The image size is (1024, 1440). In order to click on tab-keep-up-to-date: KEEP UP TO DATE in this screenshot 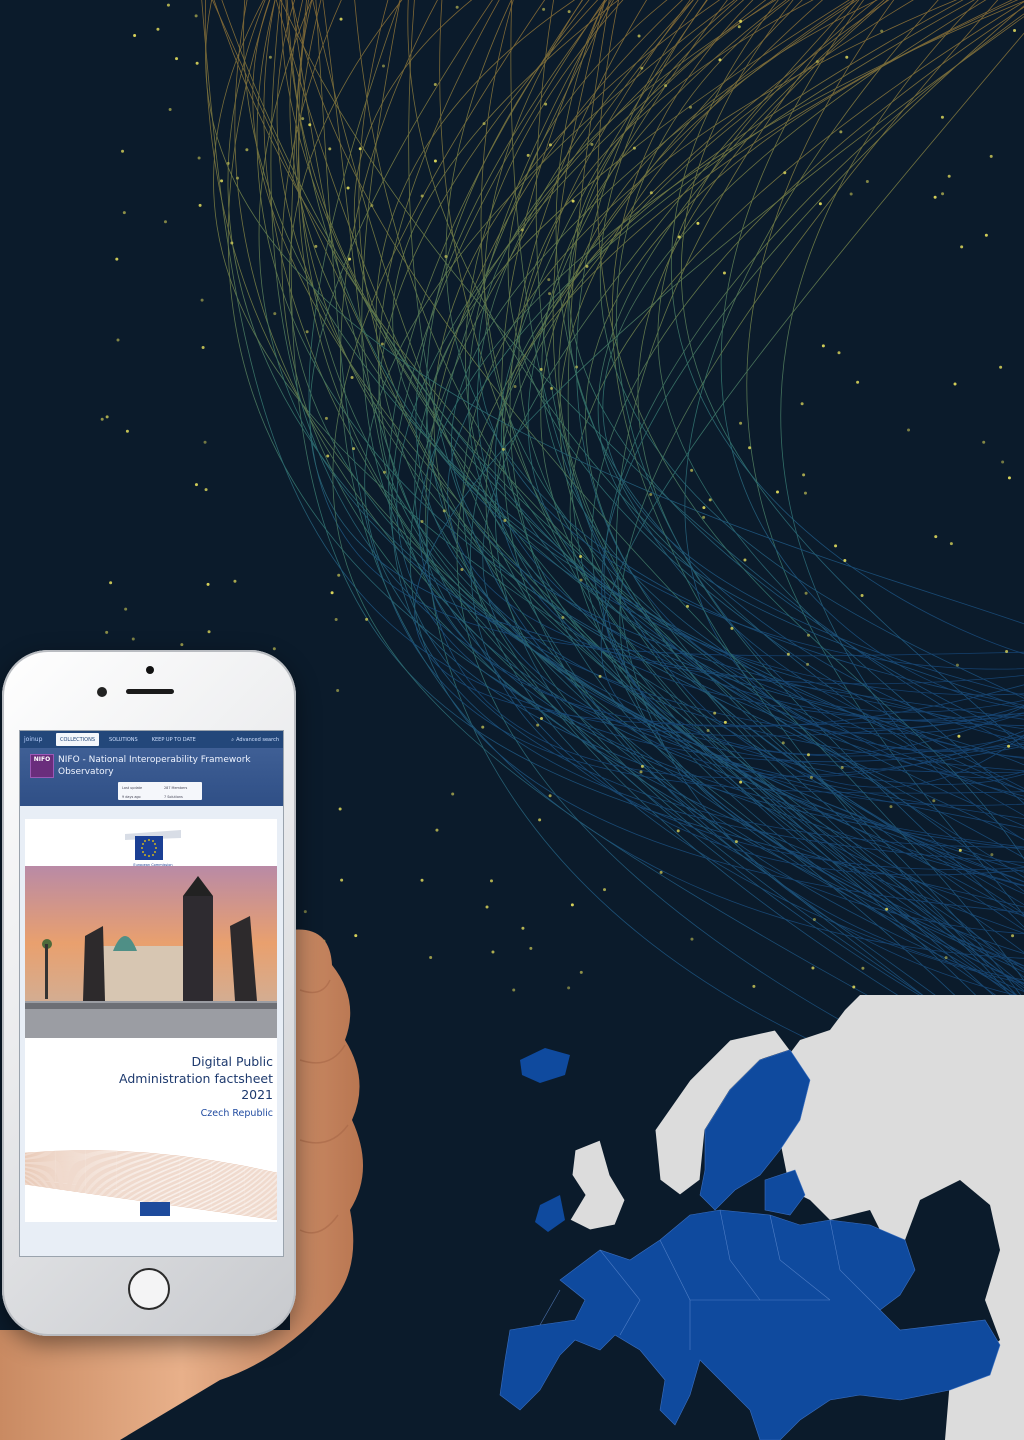, I will do `click(174, 739)`.